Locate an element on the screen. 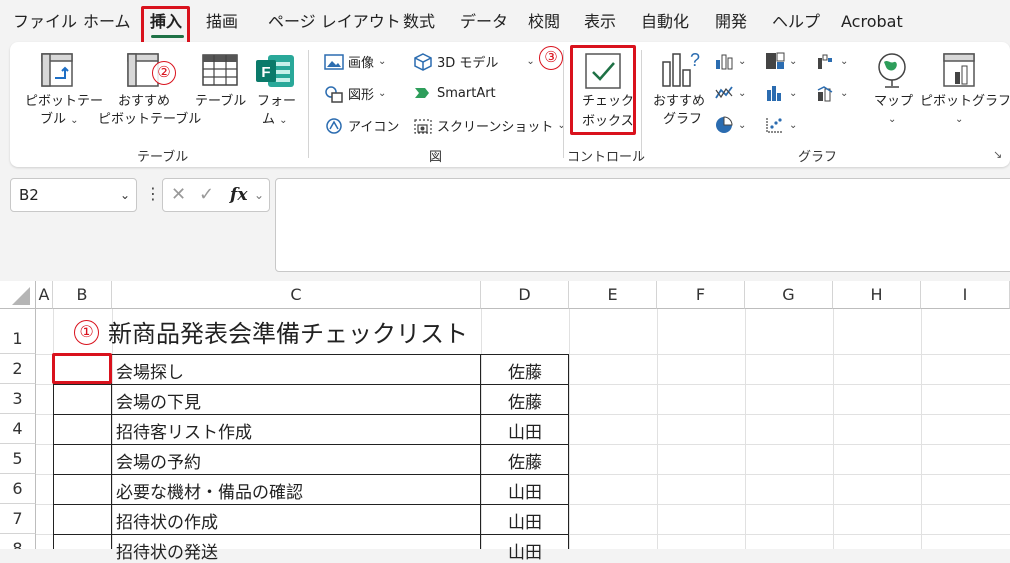 The image size is (1010, 563). 3d-models-label: 3D モデル is located at coordinates (468, 63).